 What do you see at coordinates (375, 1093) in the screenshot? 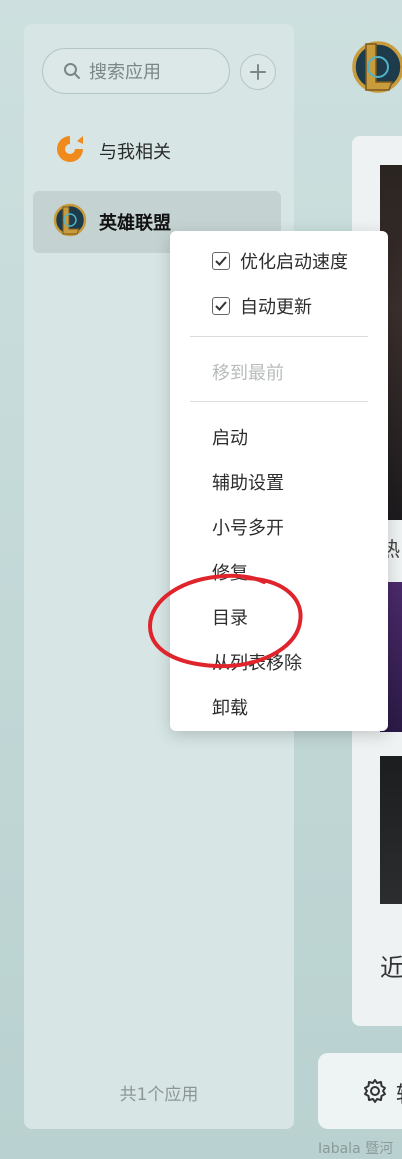
I see `gear-icon` at bounding box center [375, 1093].